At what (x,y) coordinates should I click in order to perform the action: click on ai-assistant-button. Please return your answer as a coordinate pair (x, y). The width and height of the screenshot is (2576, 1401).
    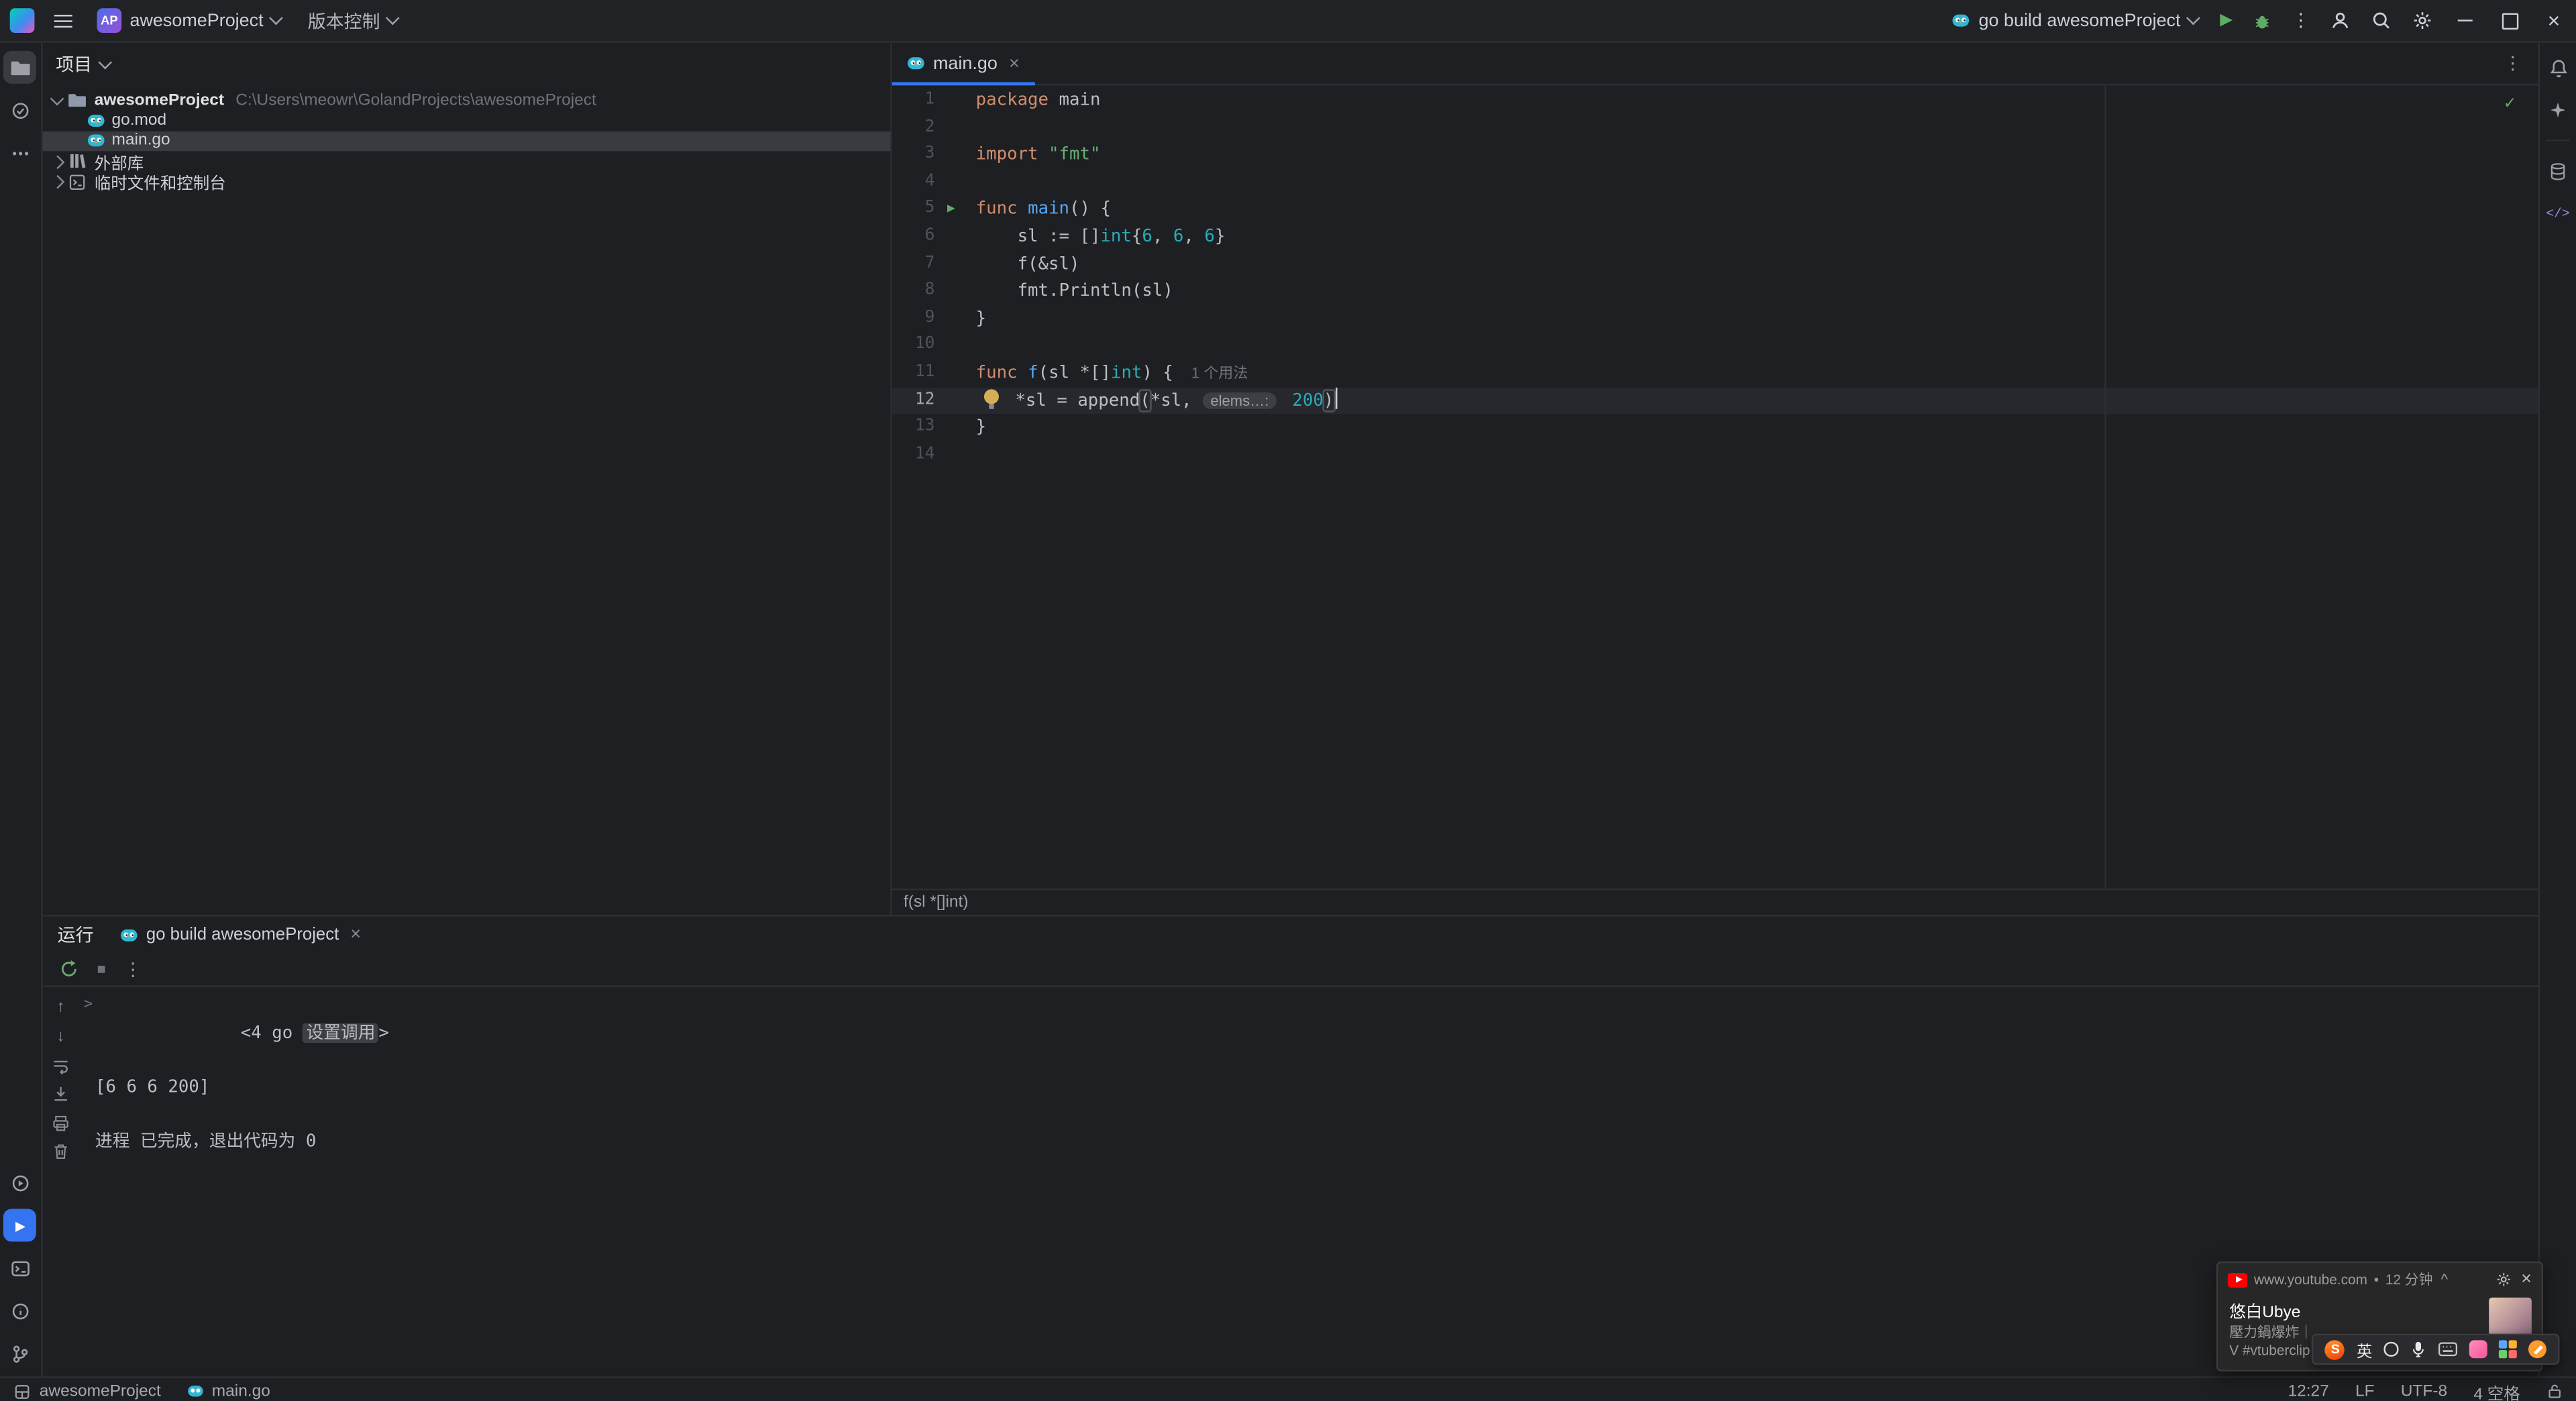
    Looking at the image, I should click on (2558, 110).